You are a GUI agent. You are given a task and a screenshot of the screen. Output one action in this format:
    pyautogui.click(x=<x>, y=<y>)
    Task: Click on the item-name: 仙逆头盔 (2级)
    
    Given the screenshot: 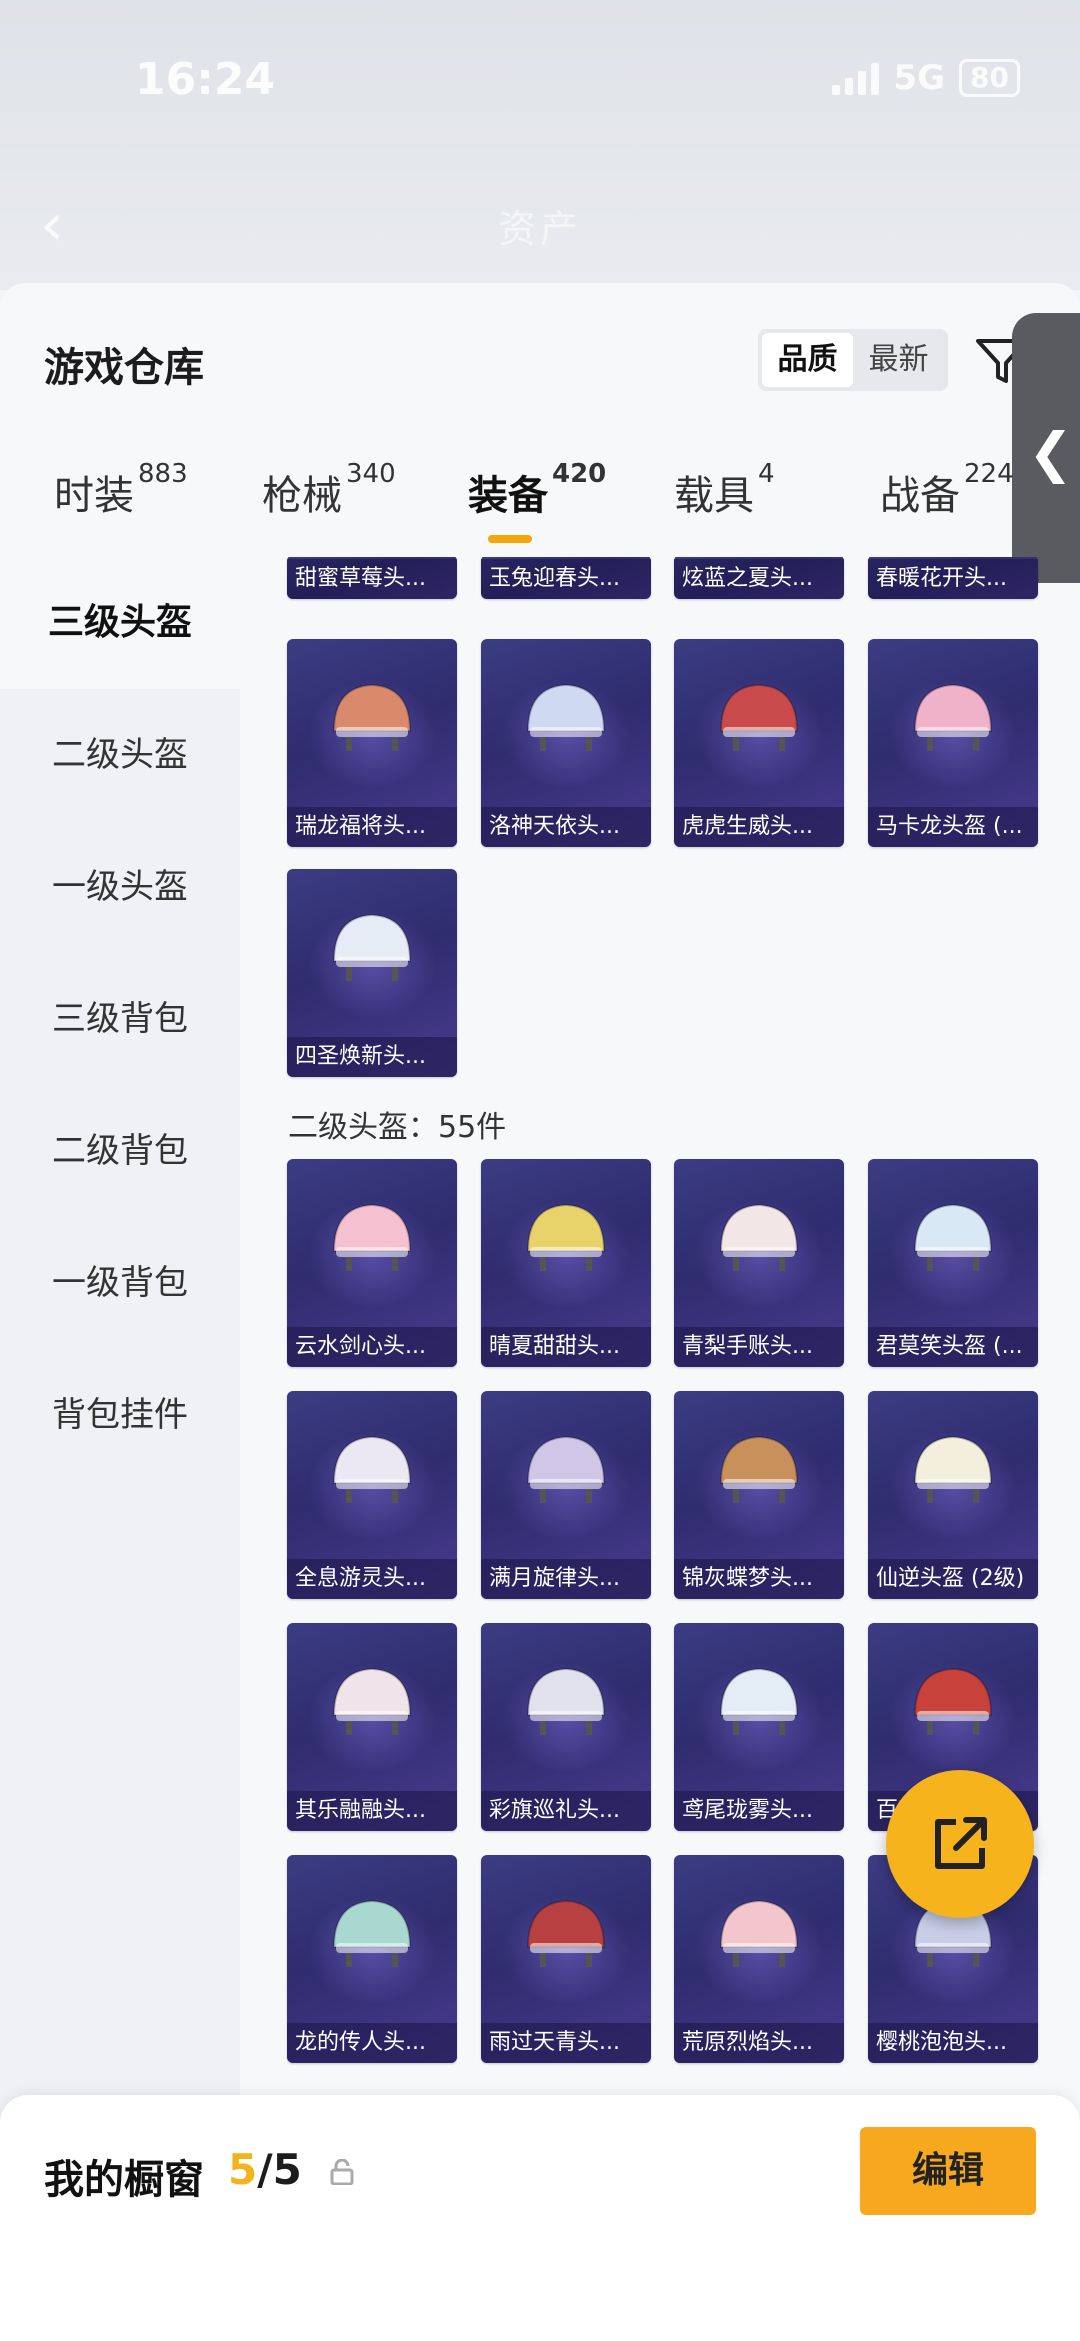 What is the action you would take?
    pyautogui.click(x=953, y=1579)
    